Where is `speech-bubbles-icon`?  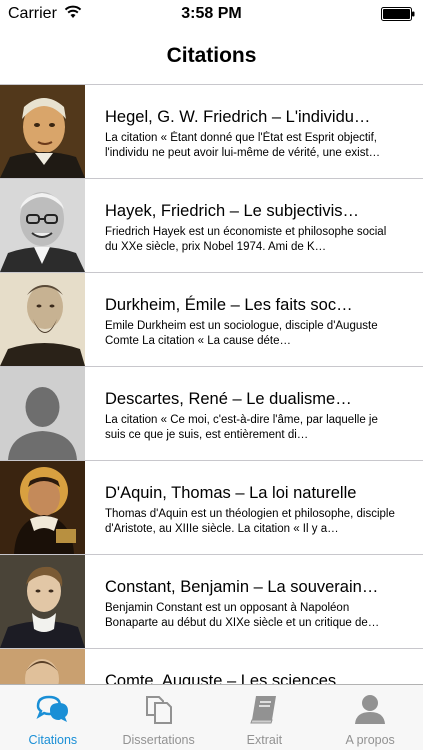
speech-bubbles-icon is located at coordinates (52, 708).